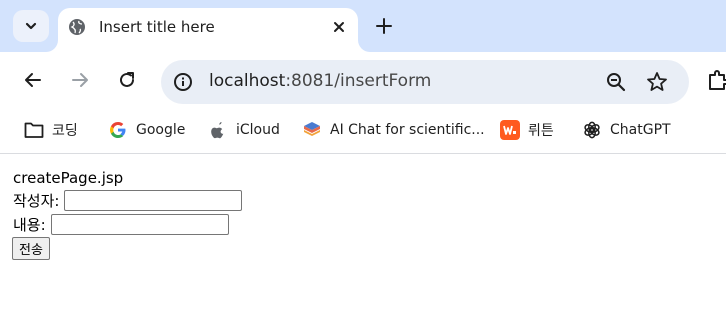 The image size is (726, 322). I want to click on page-heading: createPage.jsp, so click(68, 178).